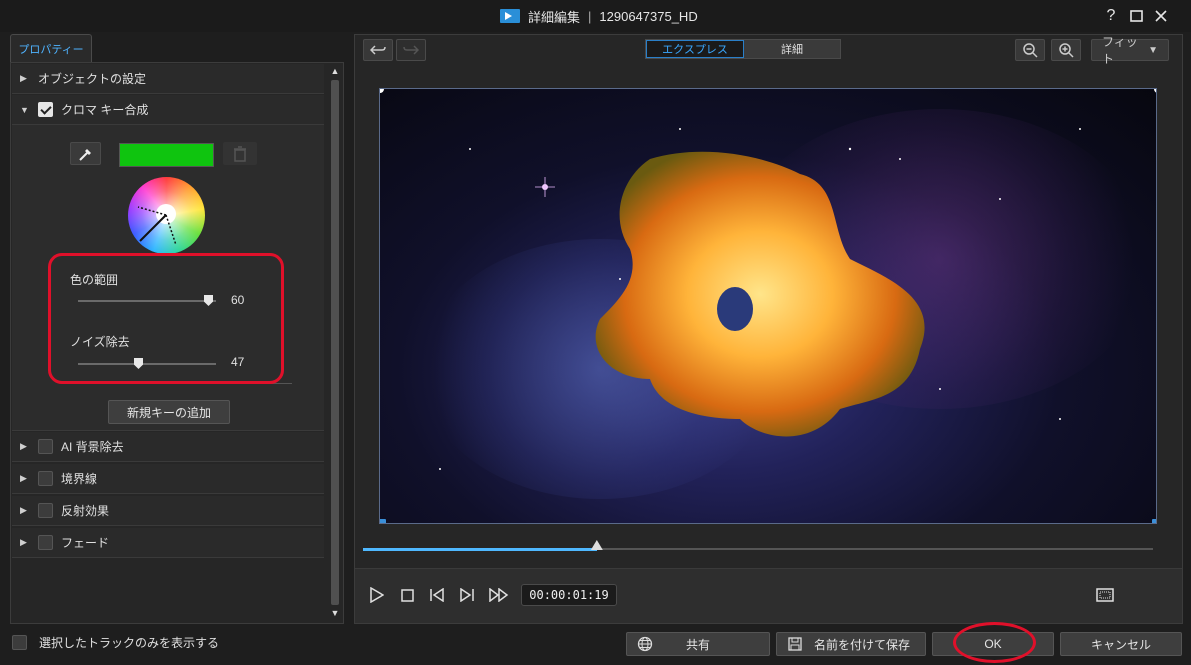  What do you see at coordinates (169, 412) in the screenshot?
I see `add-new-key-button: 新規キーの追加` at bounding box center [169, 412].